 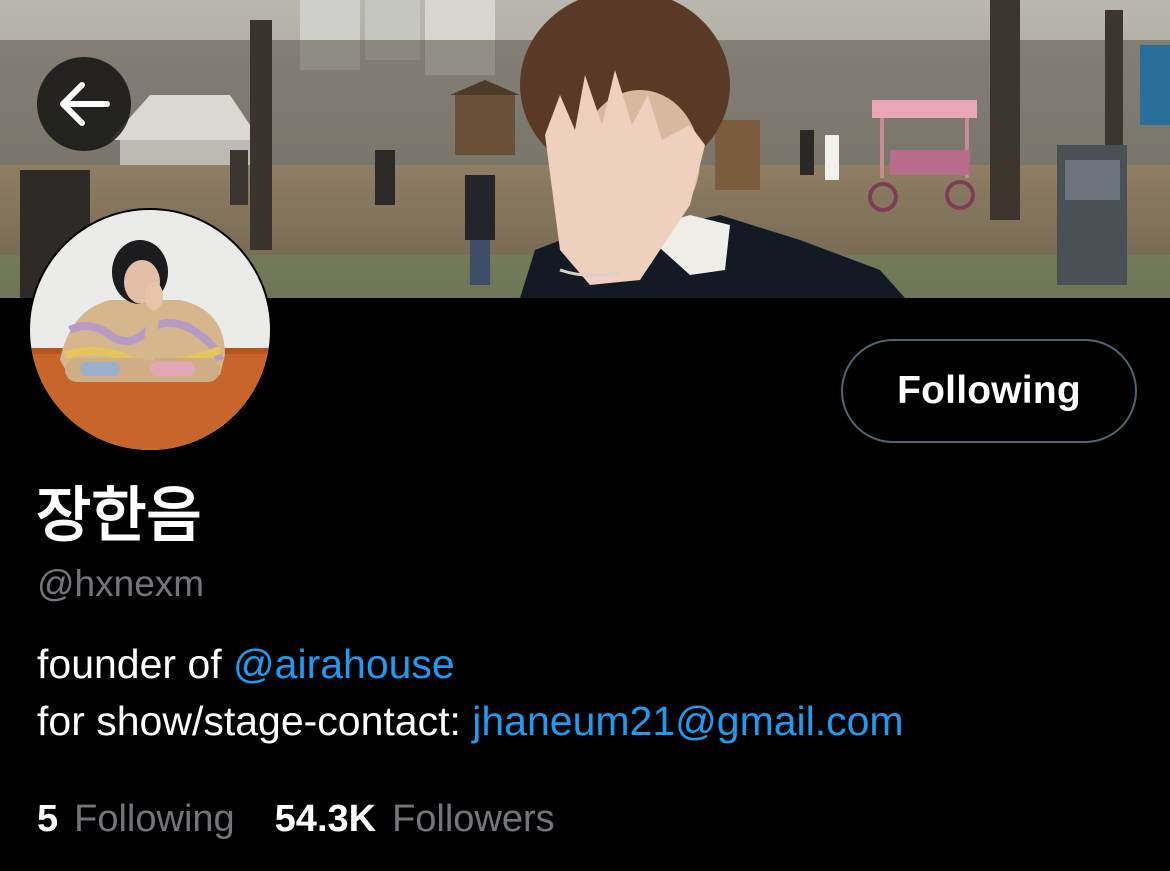 What do you see at coordinates (154, 819) in the screenshot?
I see `following-label: Following` at bounding box center [154, 819].